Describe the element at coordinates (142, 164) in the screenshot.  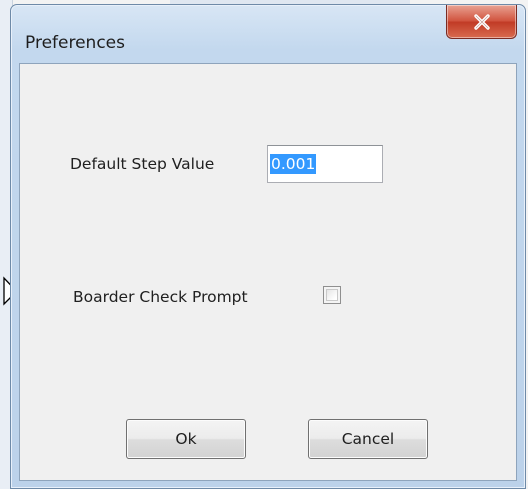
I see `default-step-value-label: Default Step Value` at that location.